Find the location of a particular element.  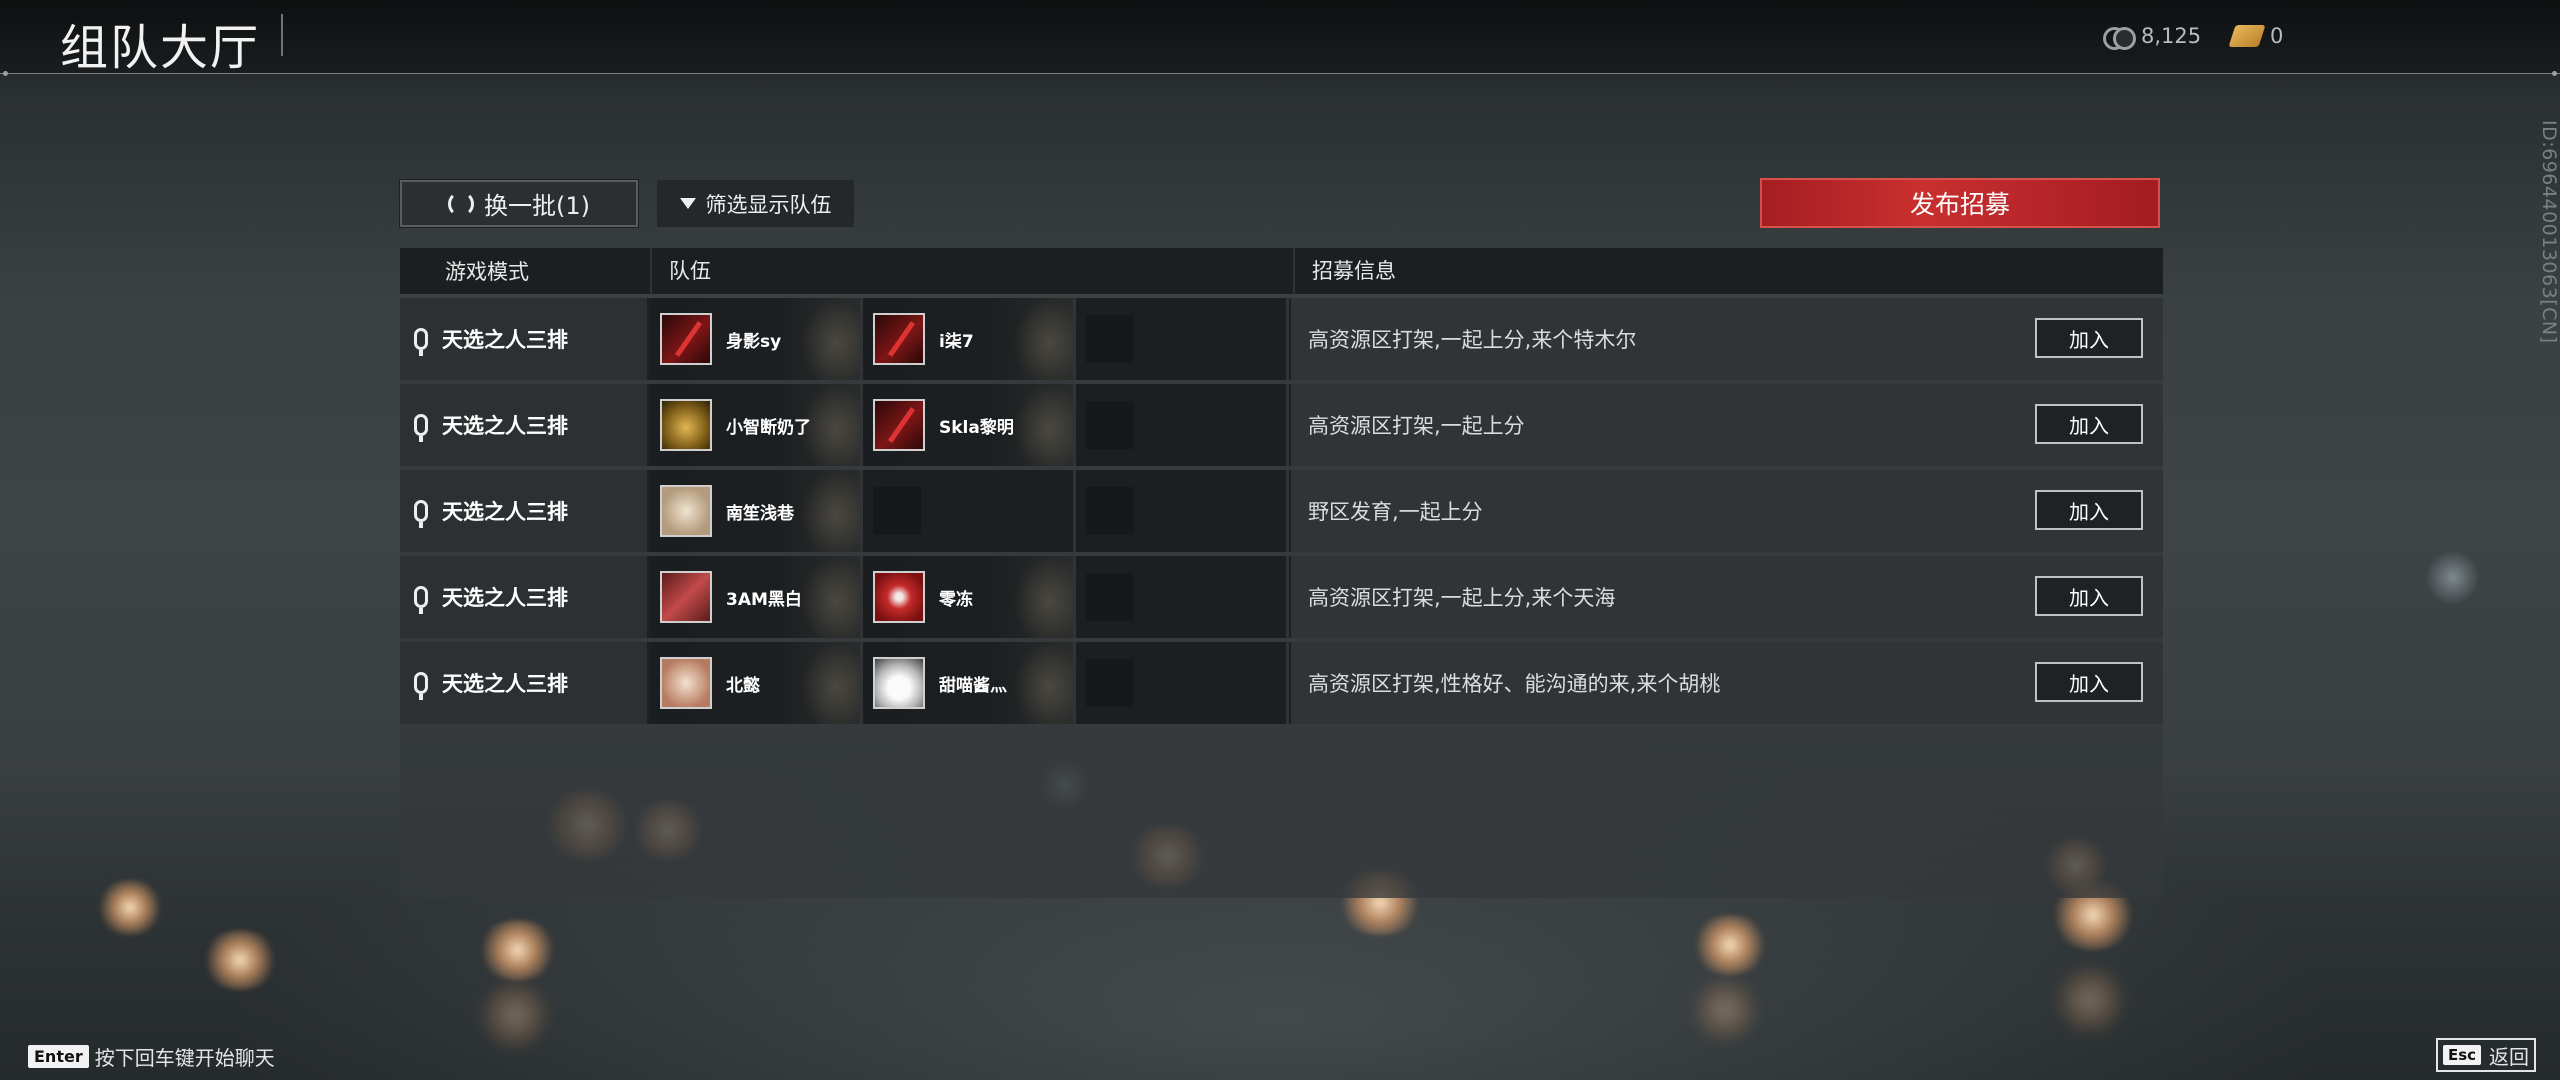

table-row: 天选之人三排 3AM黑白 零冻 高资源区打架,一起上分,来个天海 加入 is located at coordinates (1281, 597).